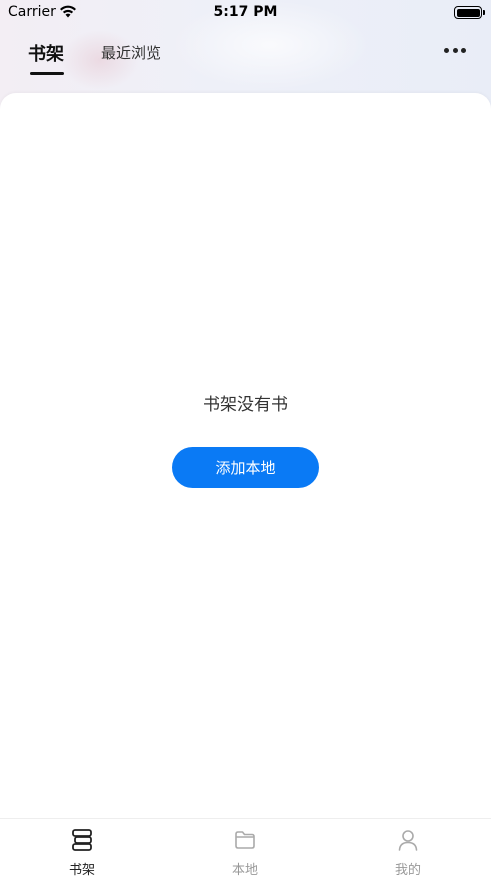 This screenshot has width=491, height=877. Describe the element at coordinates (82, 840) in the screenshot. I see `bookshelf-icon` at that location.